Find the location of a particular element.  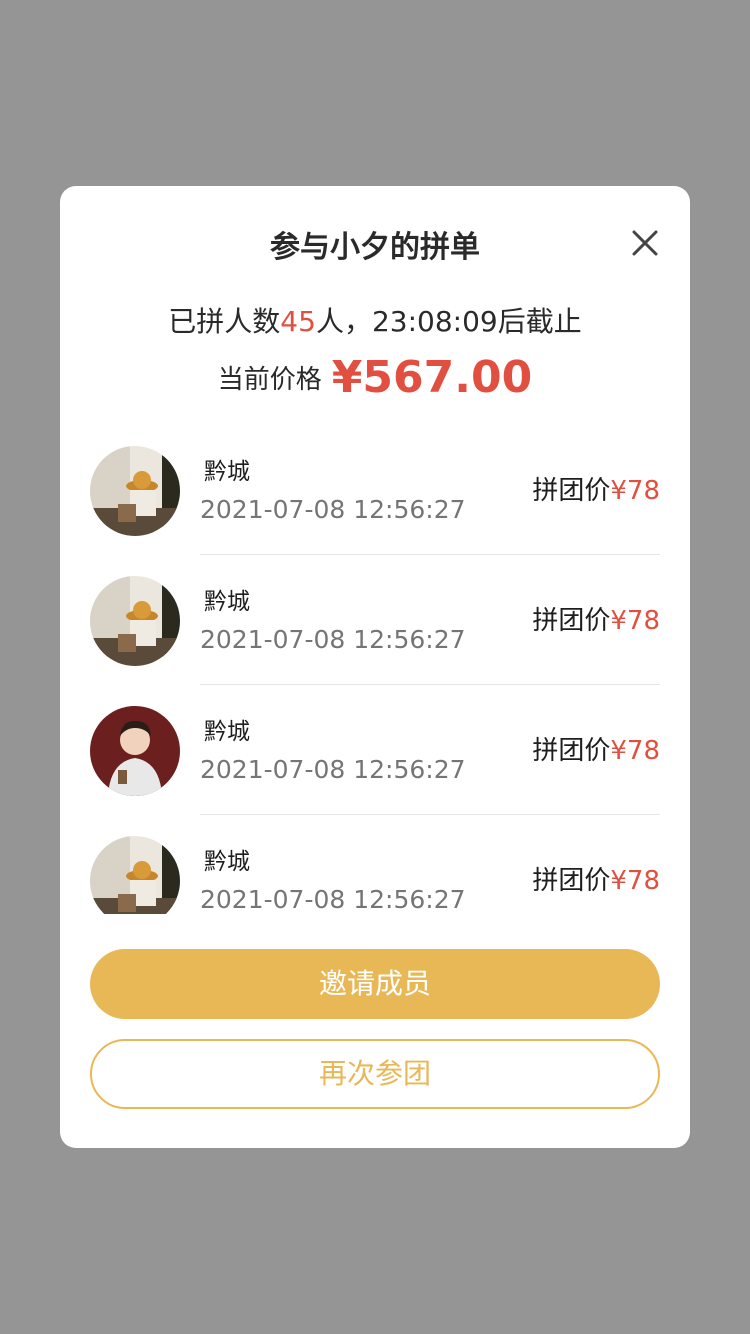

price-label: 当前价格 is located at coordinates (269, 380).